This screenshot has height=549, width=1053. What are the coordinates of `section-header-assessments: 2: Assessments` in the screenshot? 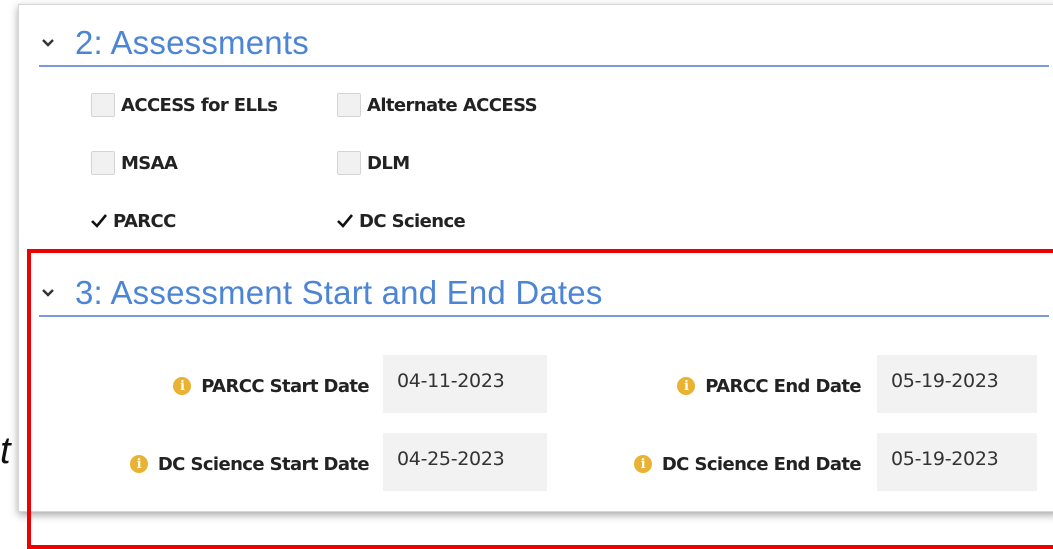 It's located at (544, 44).